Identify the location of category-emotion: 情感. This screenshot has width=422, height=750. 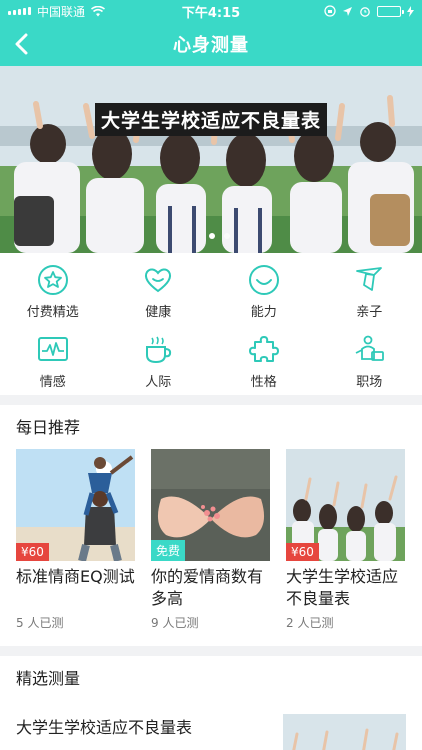
(53, 359).